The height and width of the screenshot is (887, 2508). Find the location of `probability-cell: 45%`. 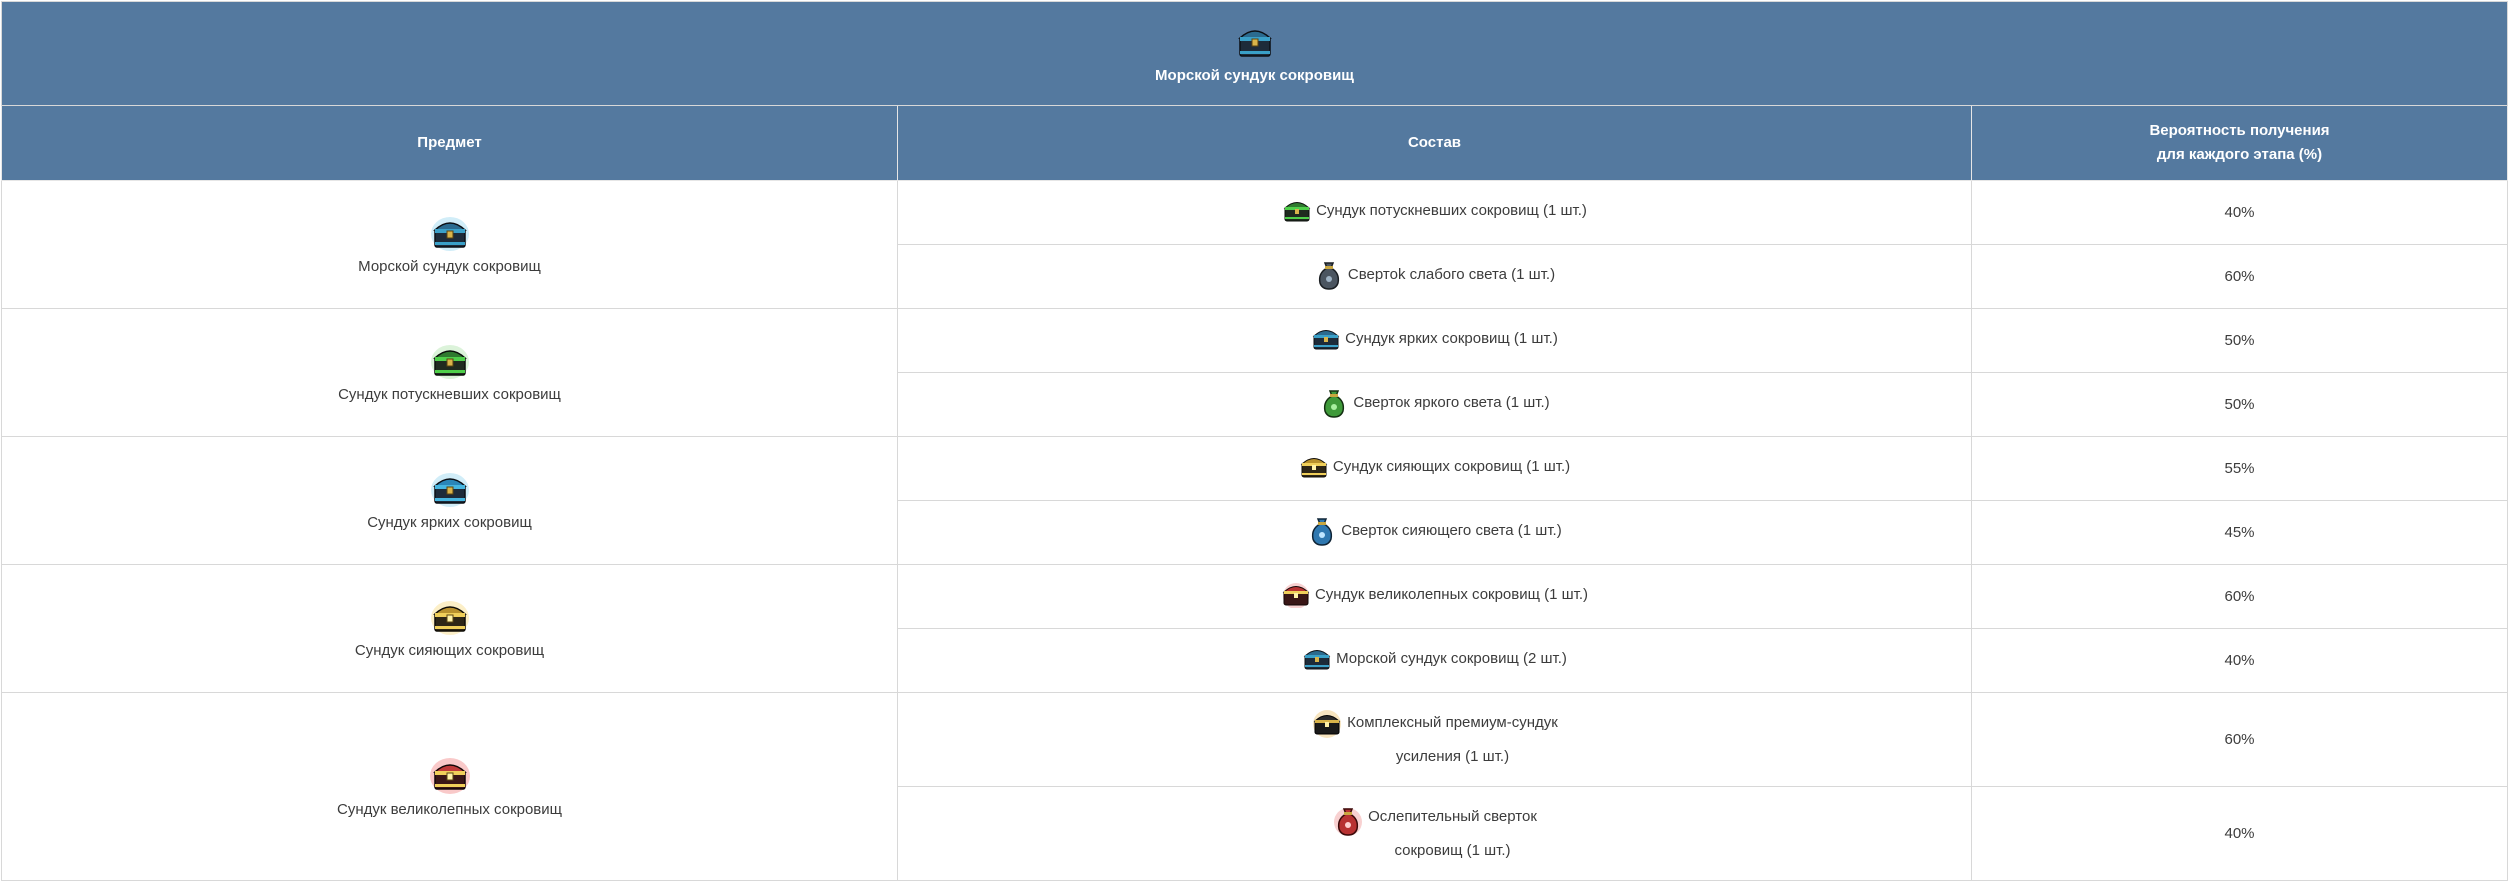

probability-cell: 45% is located at coordinates (2239, 532).